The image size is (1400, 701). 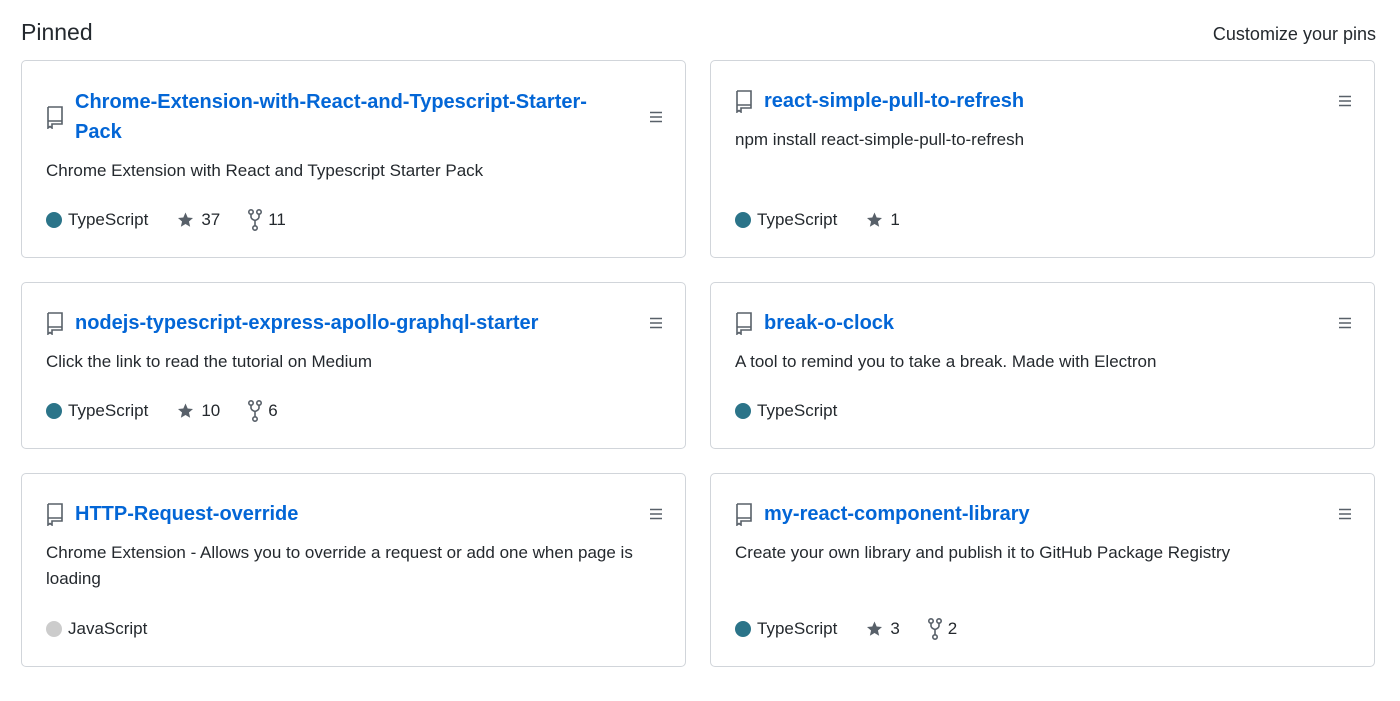 I want to click on forks-count: 2, so click(x=952, y=628).